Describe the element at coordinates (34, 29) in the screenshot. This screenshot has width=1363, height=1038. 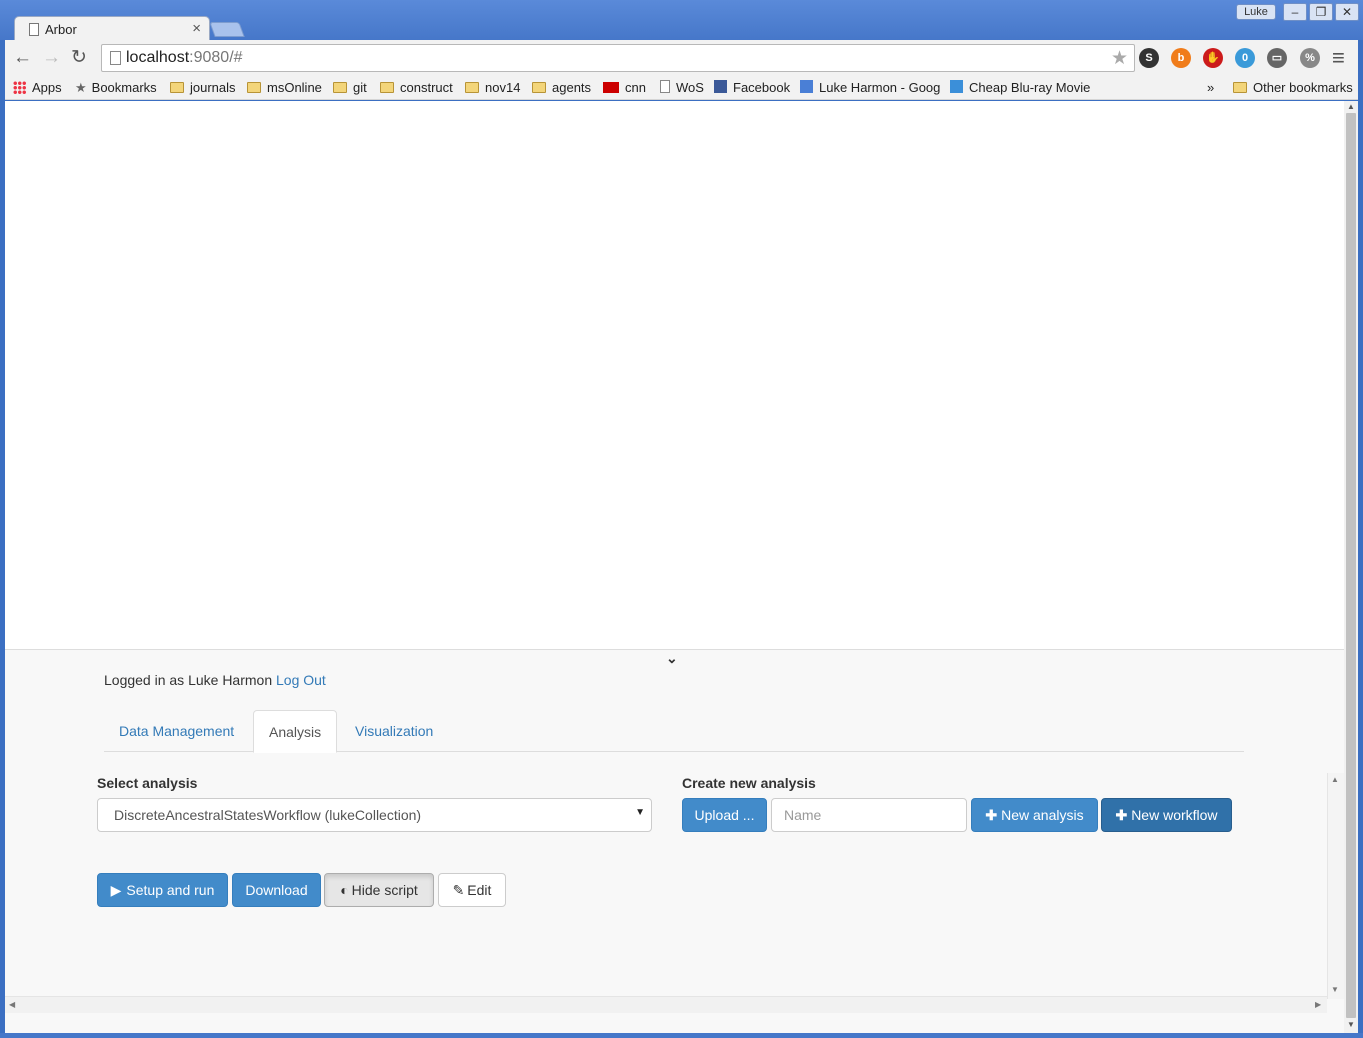
I see `document-icon` at that location.